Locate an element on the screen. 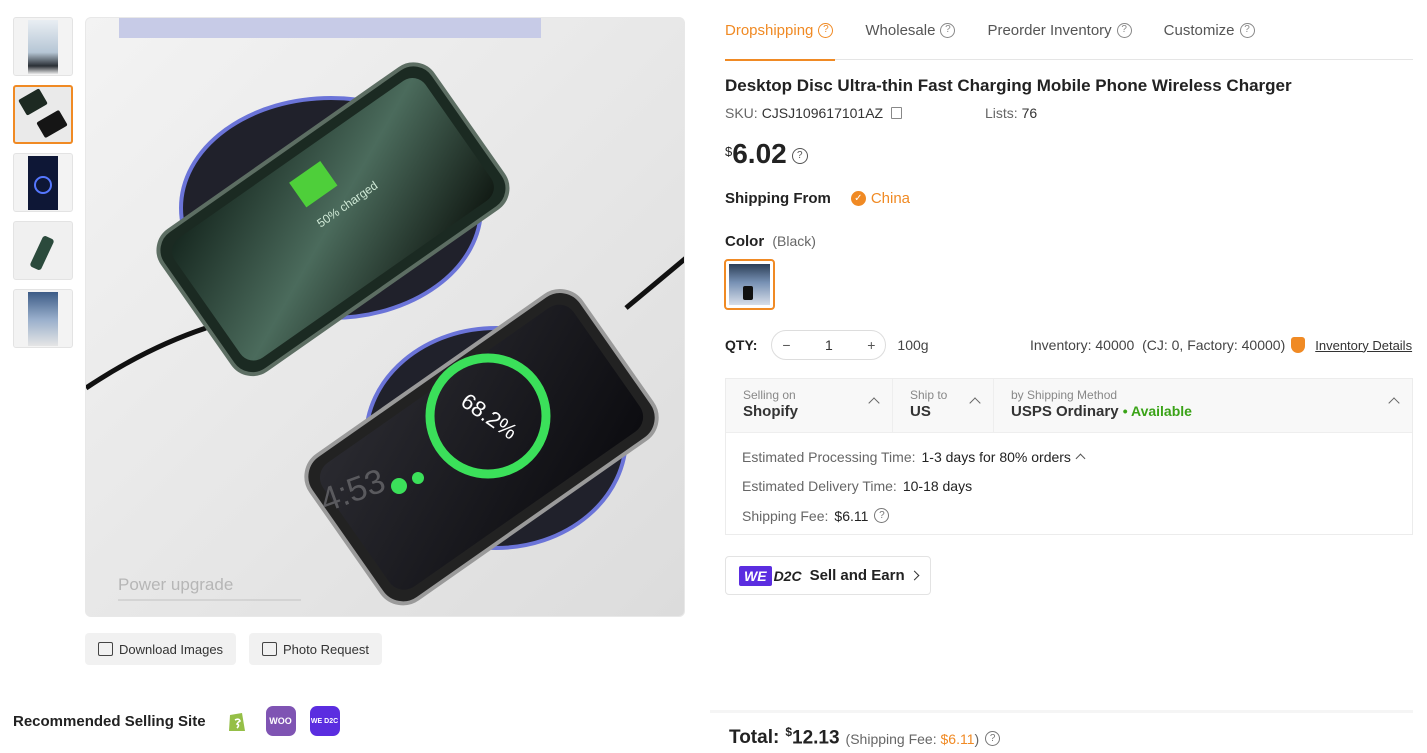 This screenshot has height=753, width=1427. color-selected: (Black) is located at coordinates (794, 241).